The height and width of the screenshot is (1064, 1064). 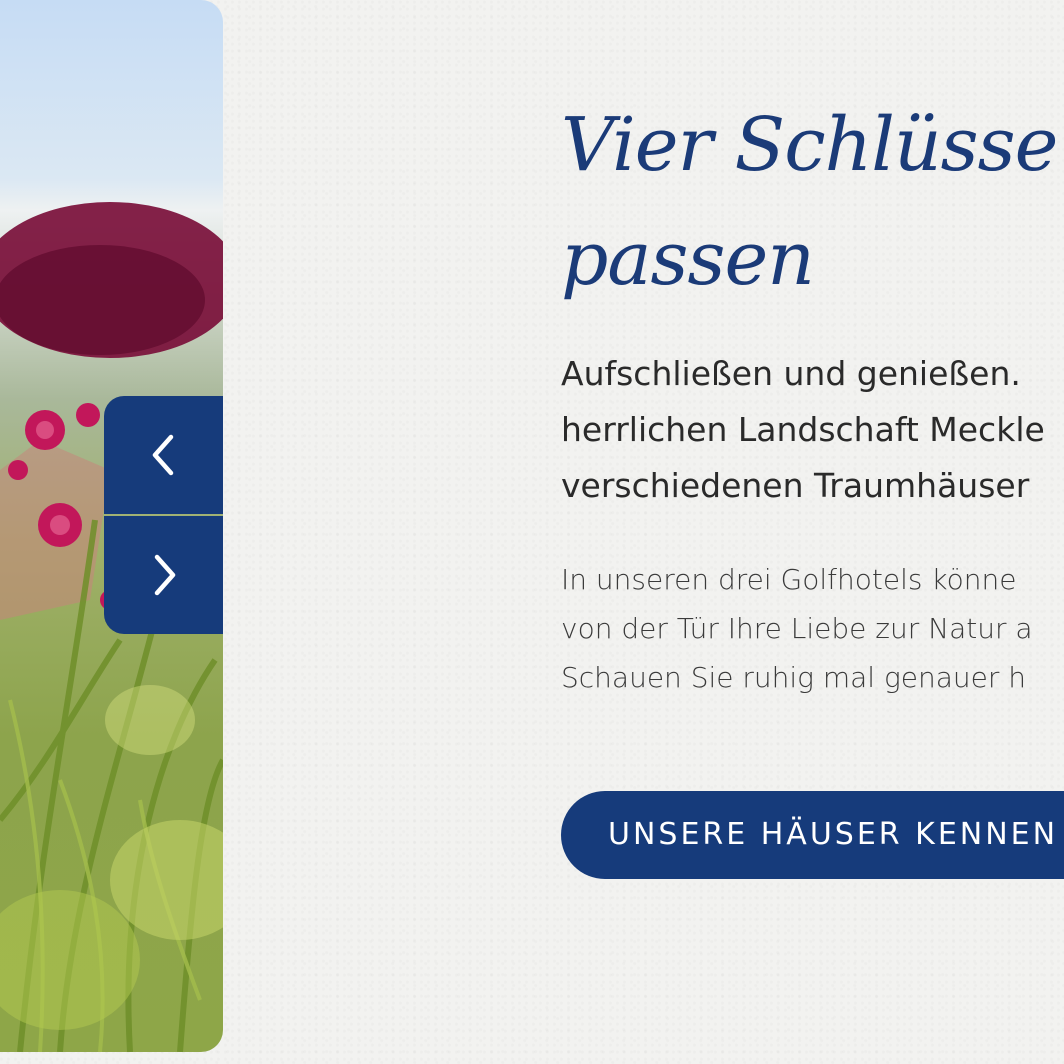 I want to click on chevron-right-icon, so click(x=164, y=575).